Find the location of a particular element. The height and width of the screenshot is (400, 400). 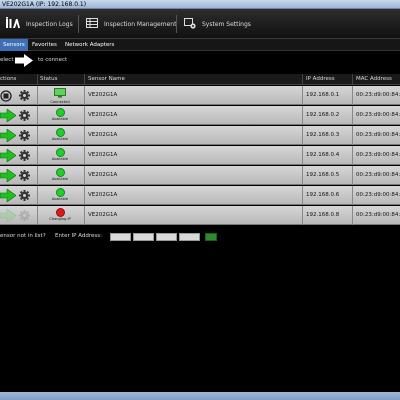

ip-address-label: Enter IP Address: is located at coordinates (78, 236).